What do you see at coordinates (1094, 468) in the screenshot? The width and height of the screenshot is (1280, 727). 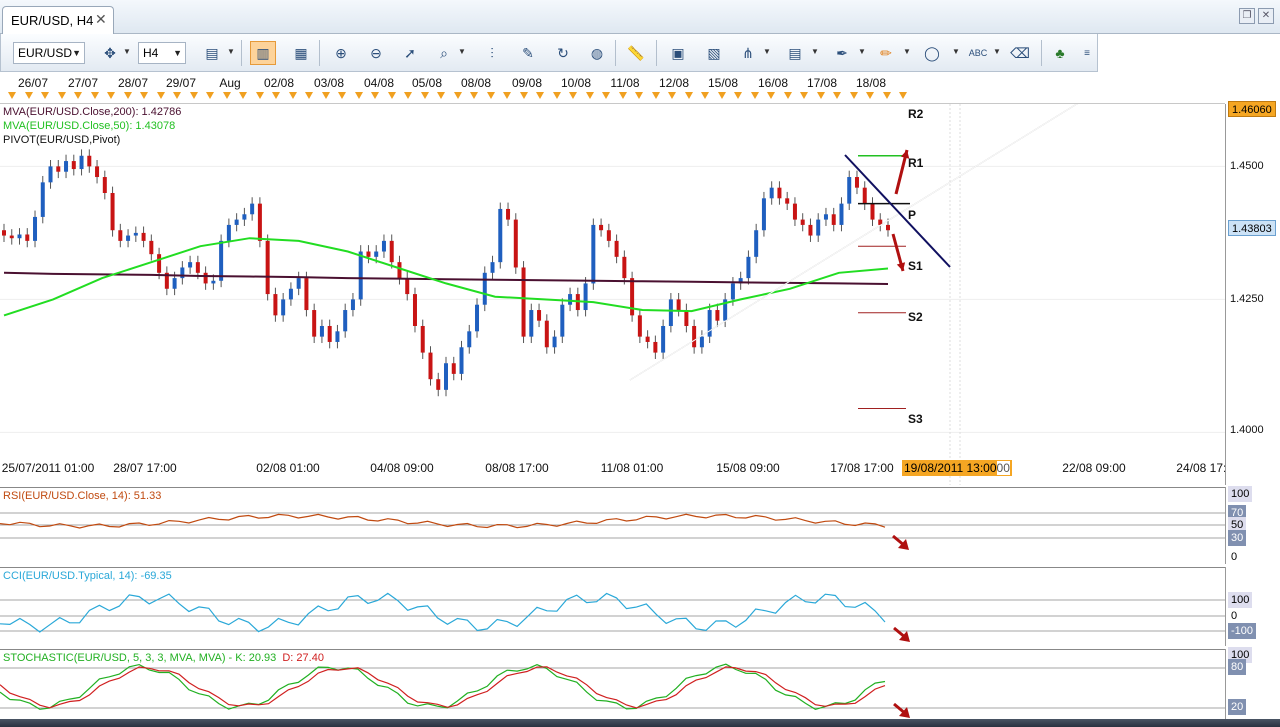 I see `time-axis-label: 22/08 09:00` at bounding box center [1094, 468].